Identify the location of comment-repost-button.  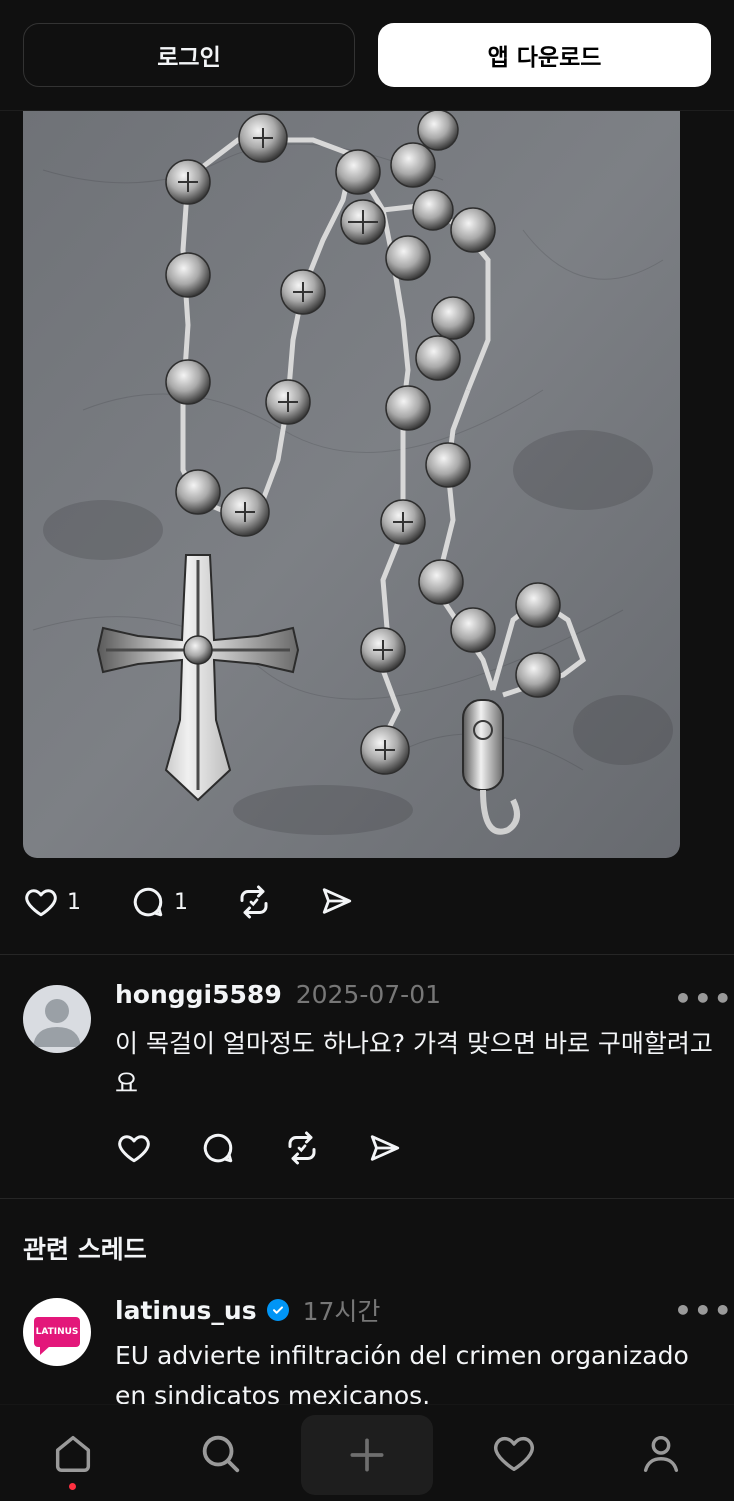
(302, 1148).